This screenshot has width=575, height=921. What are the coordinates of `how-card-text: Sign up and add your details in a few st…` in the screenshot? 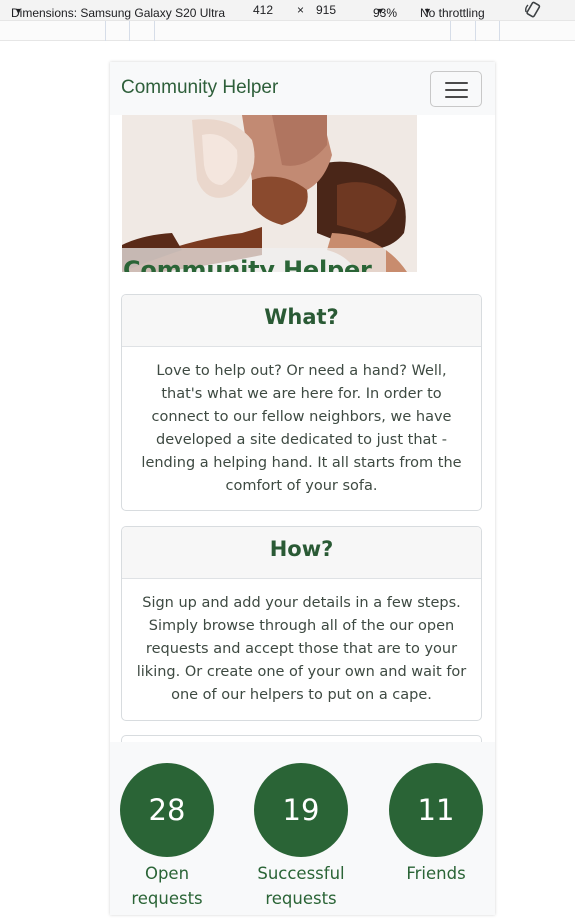 It's located at (301, 649).